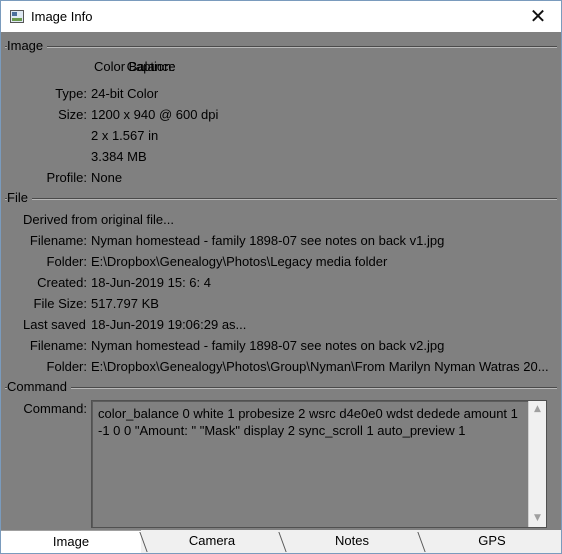  I want to click on tab-bar: Image Camera Notes GPS, so click(281, 541).